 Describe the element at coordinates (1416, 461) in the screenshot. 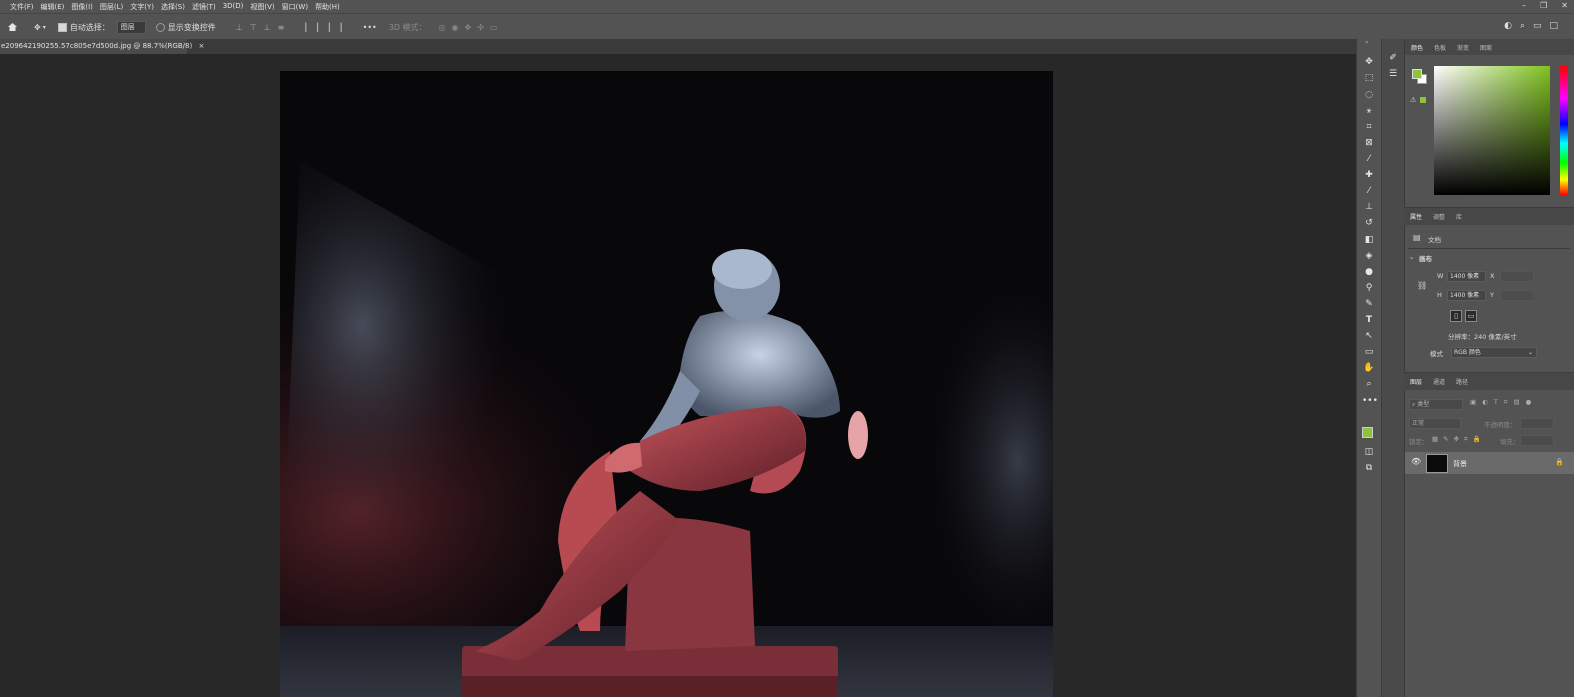

I see `eye-icon: 👁` at that location.